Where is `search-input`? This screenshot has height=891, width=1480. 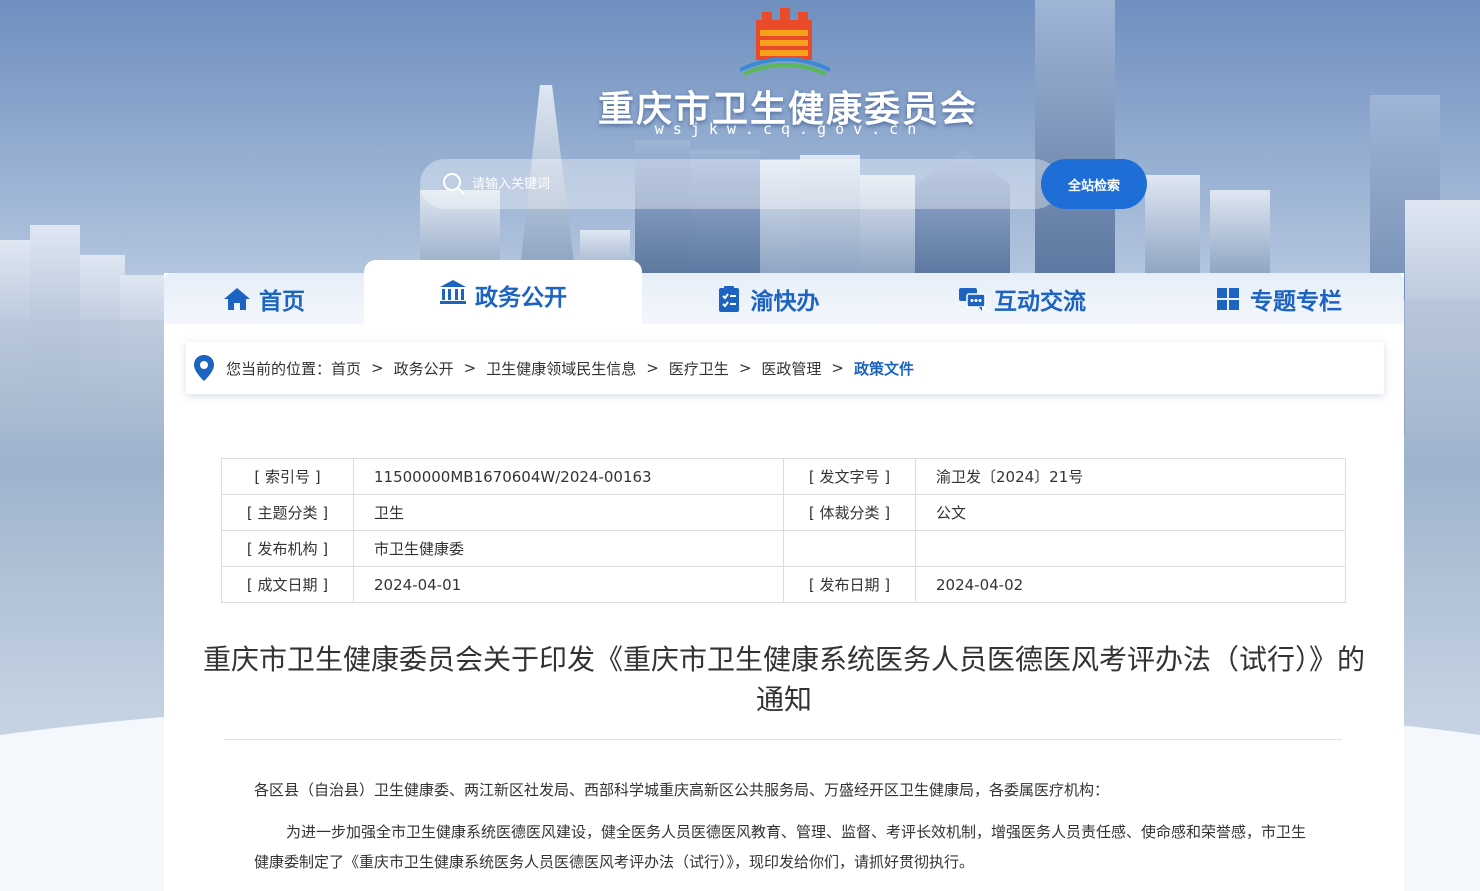
search-input is located at coordinates (722, 184).